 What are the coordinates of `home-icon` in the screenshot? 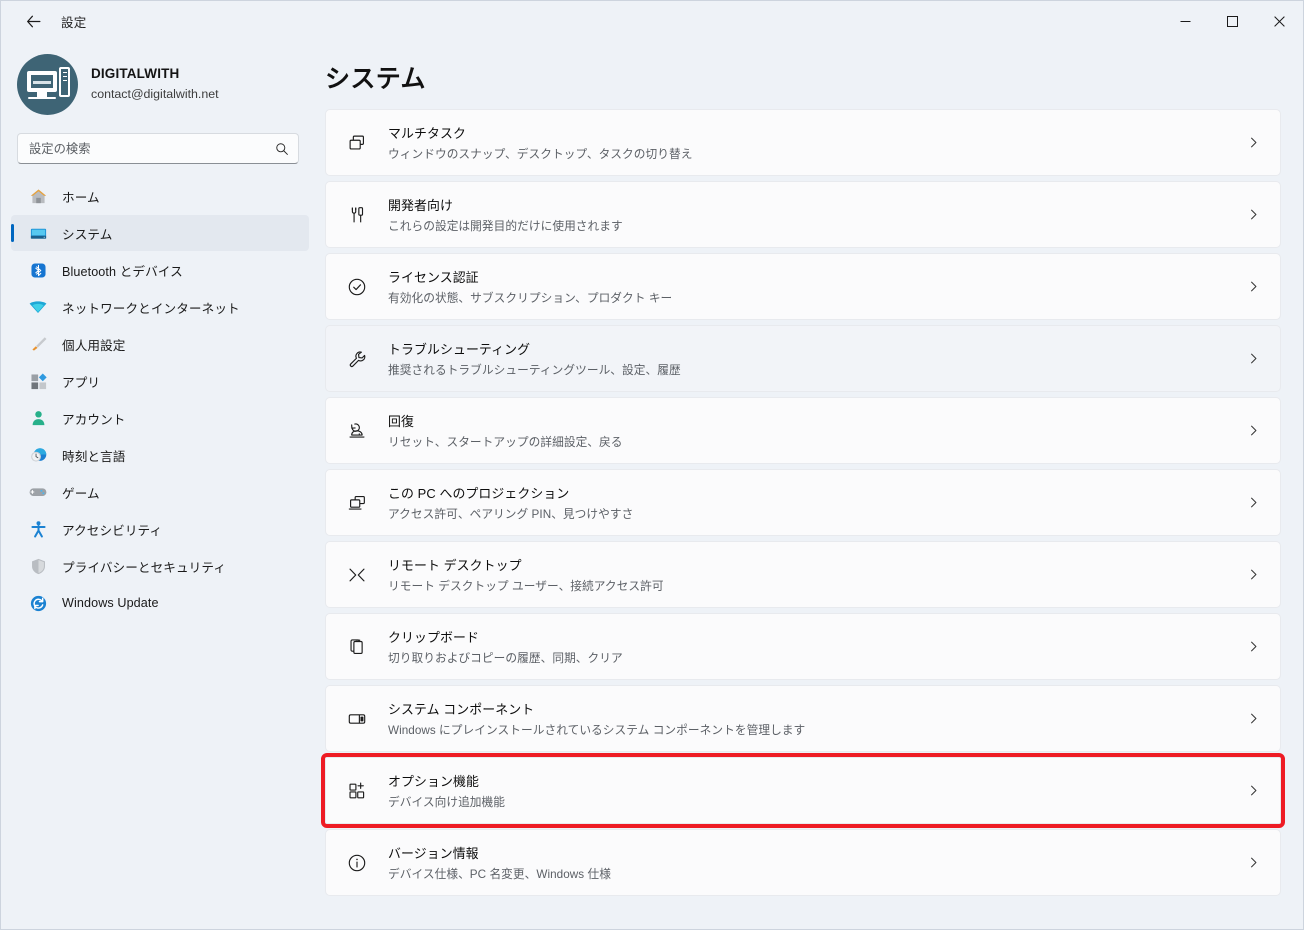 It's located at (38, 196).